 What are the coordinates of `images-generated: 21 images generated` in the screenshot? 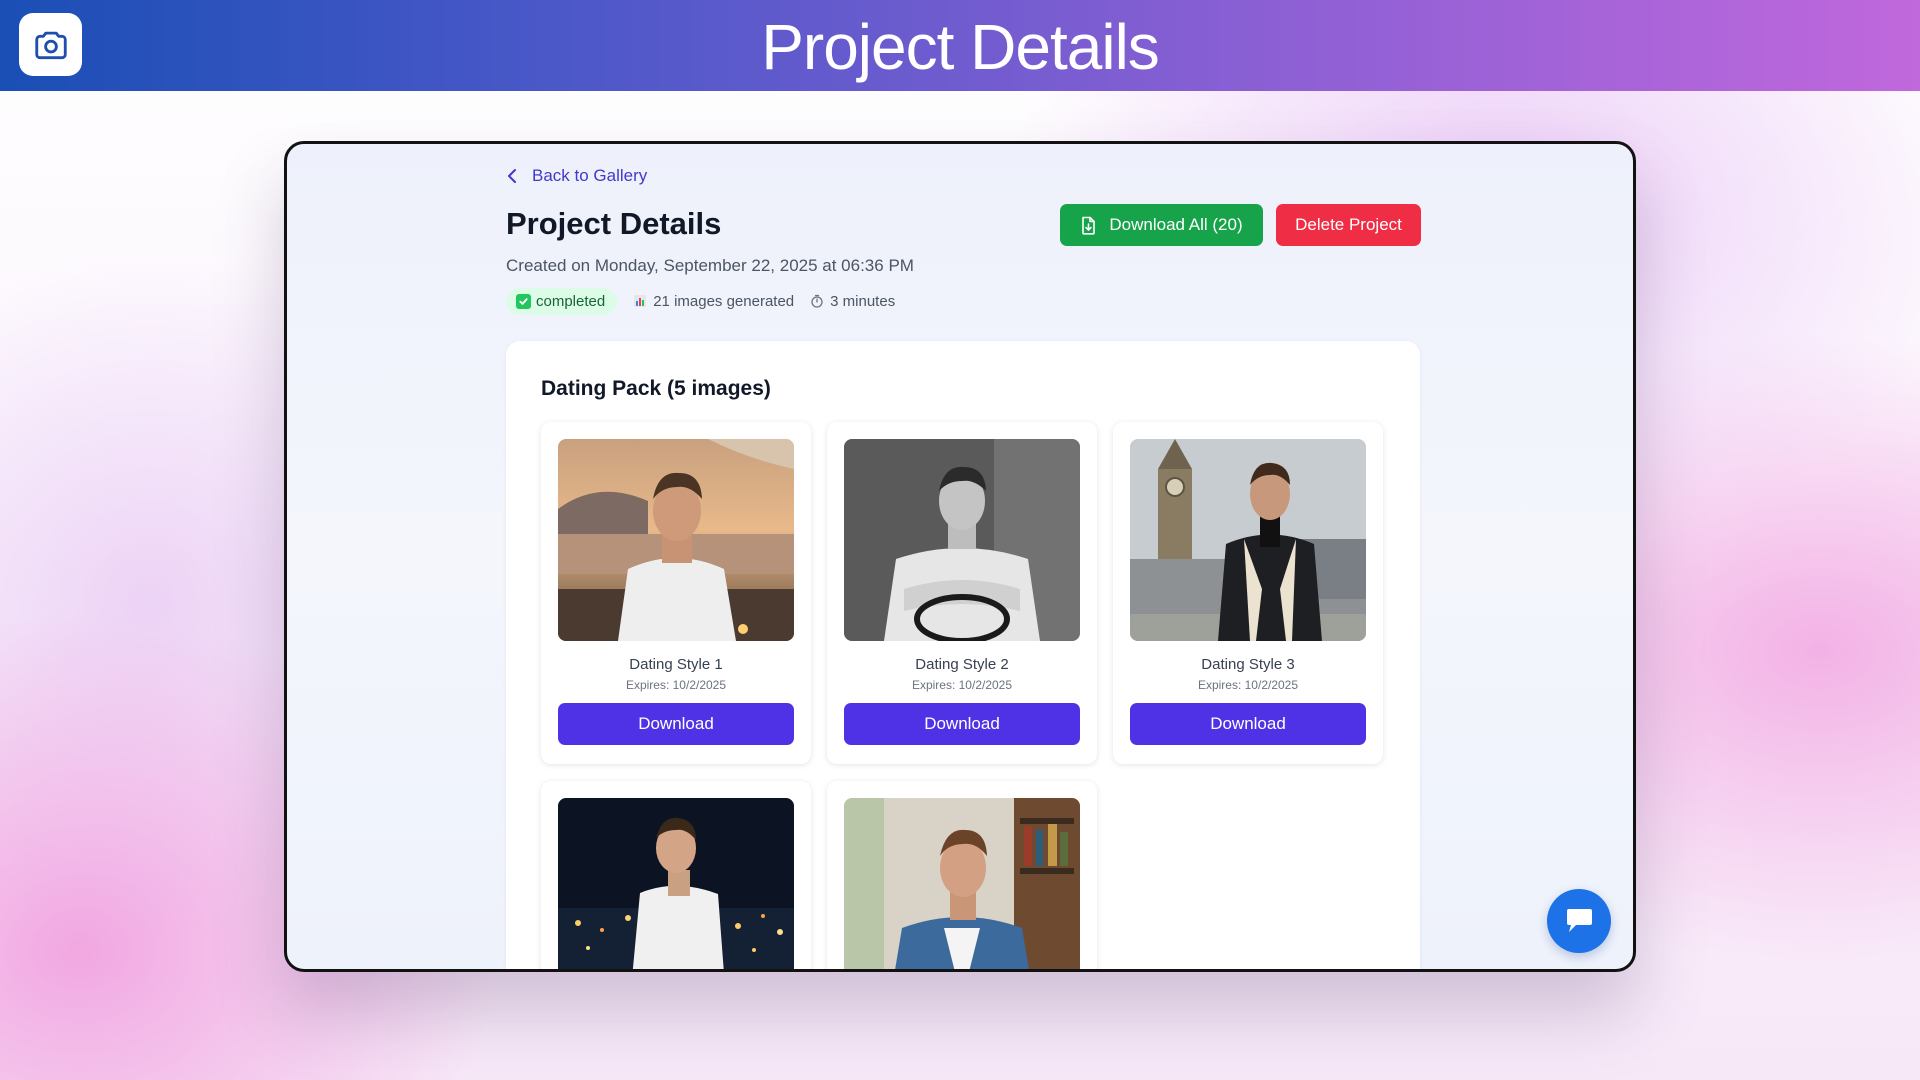 It's located at (713, 301).